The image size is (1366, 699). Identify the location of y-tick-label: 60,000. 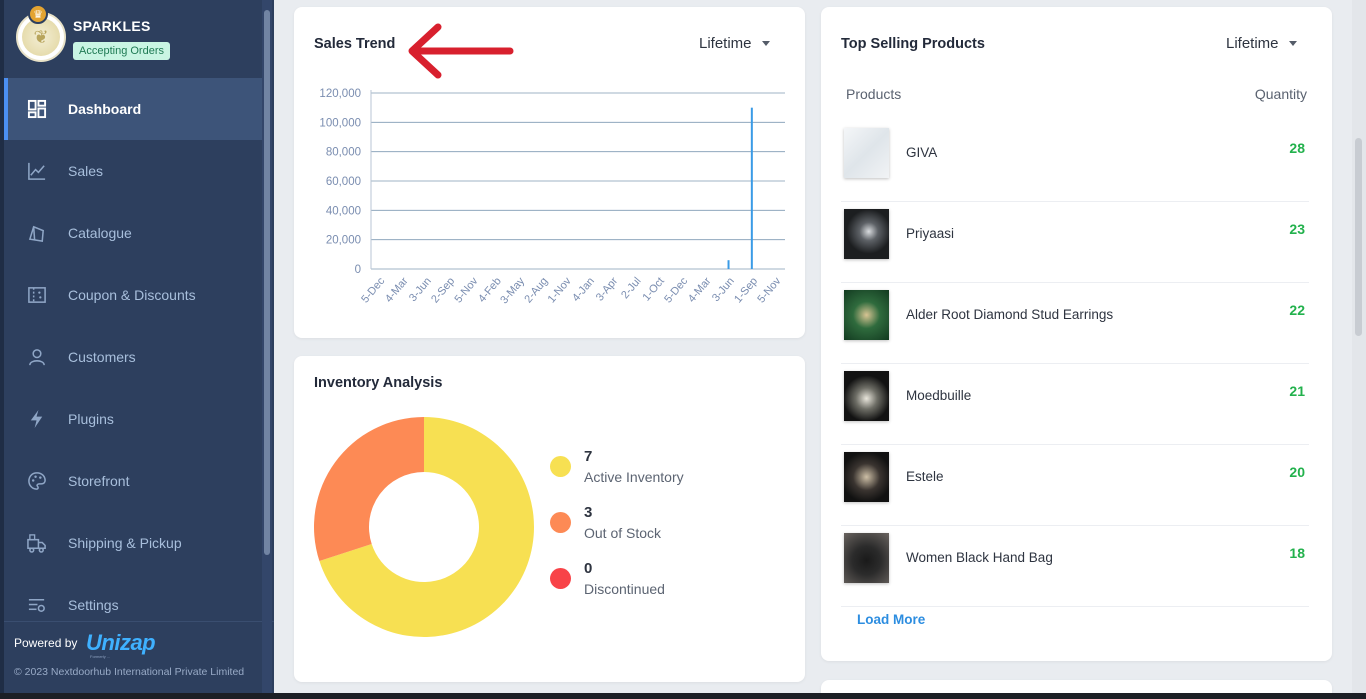
(343, 182).